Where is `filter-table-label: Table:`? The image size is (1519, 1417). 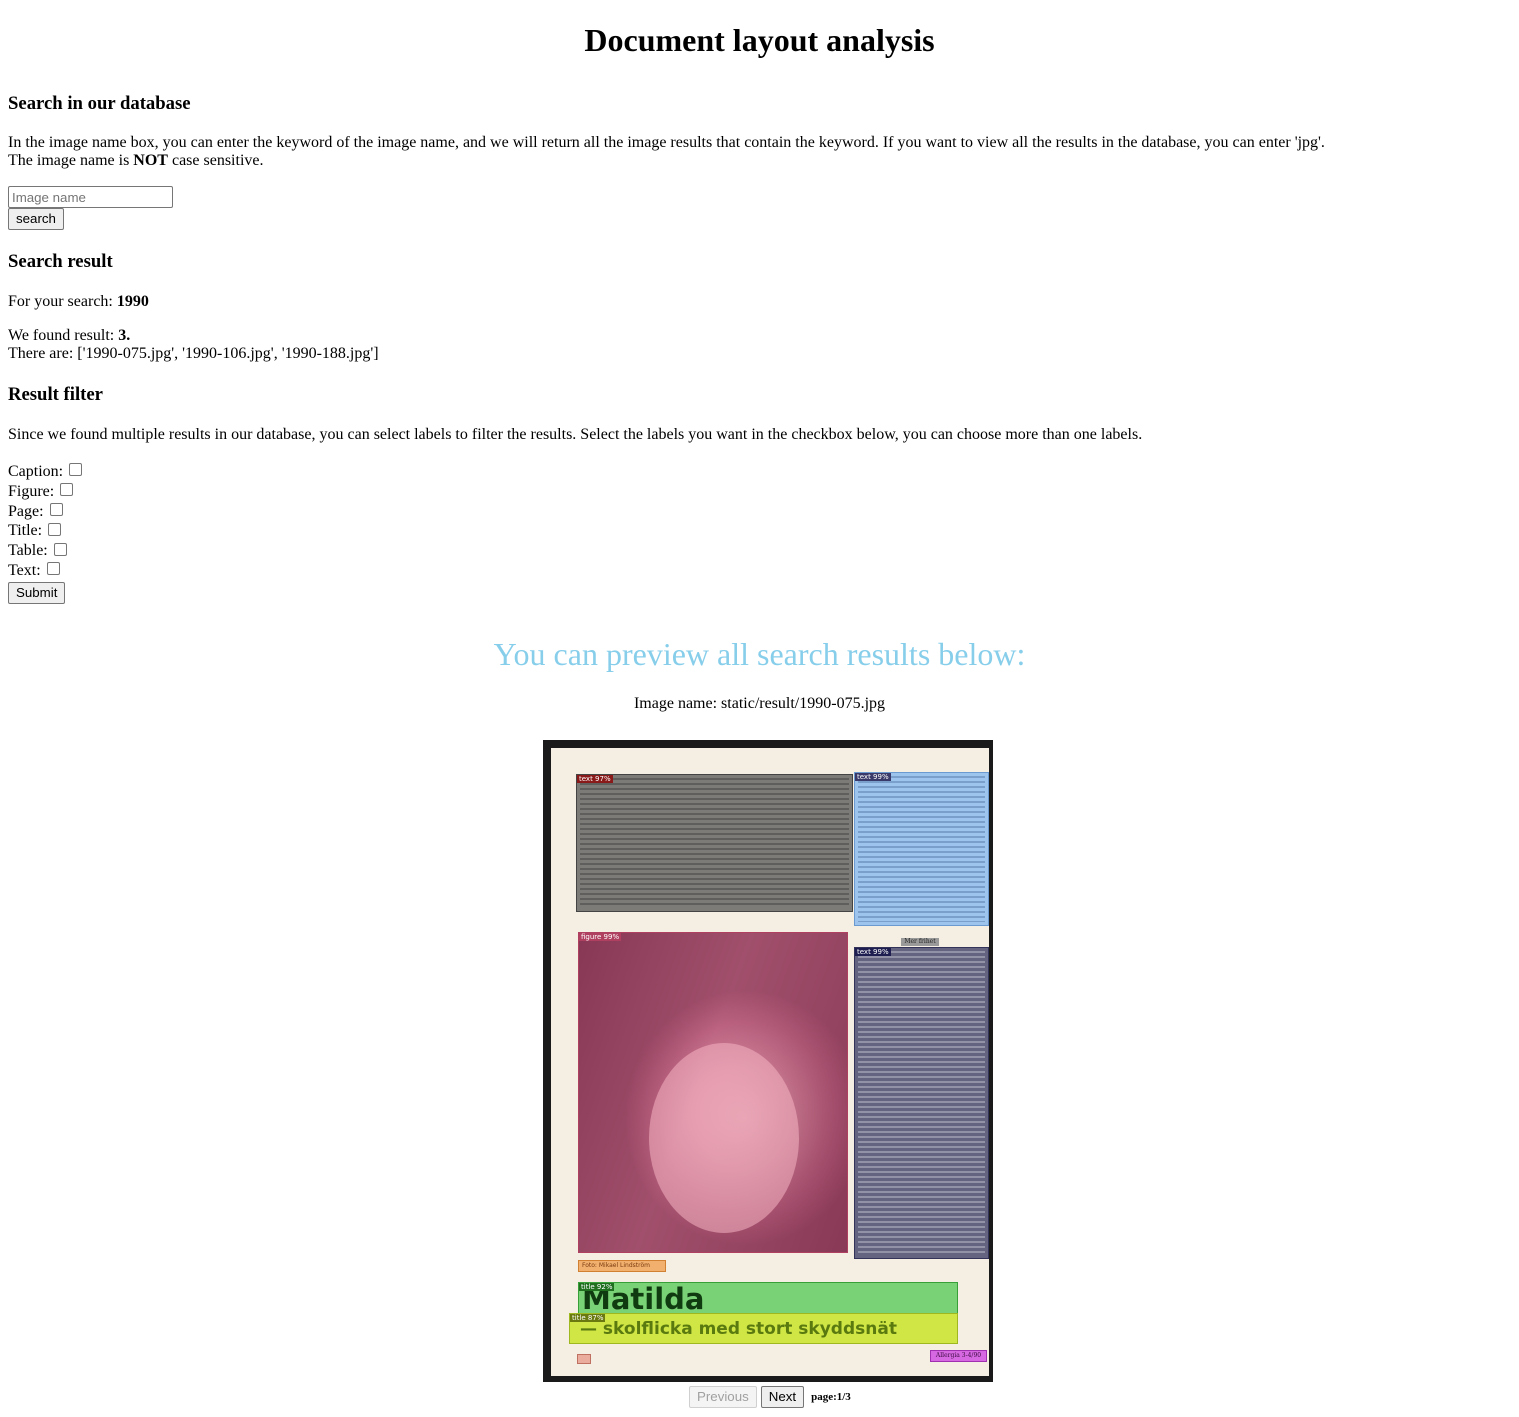 filter-table-label: Table: is located at coordinates (28, 551).